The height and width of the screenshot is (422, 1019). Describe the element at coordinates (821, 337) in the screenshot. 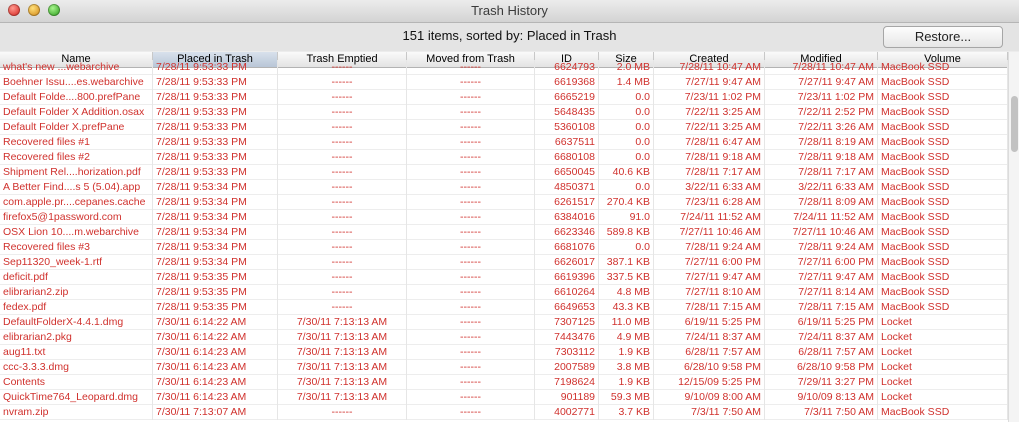

I see `modified-cell: 7/24/11 8:37 AM` at that location.